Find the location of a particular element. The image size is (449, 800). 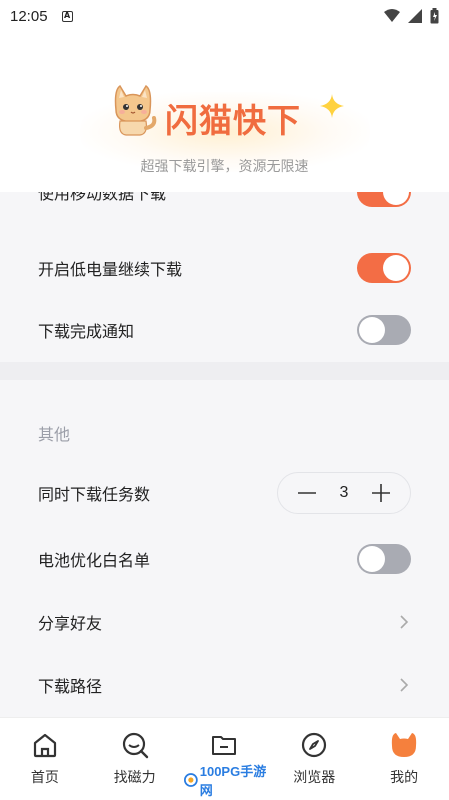

tab-label: 浏览器 is located at coordinates (314, 778).